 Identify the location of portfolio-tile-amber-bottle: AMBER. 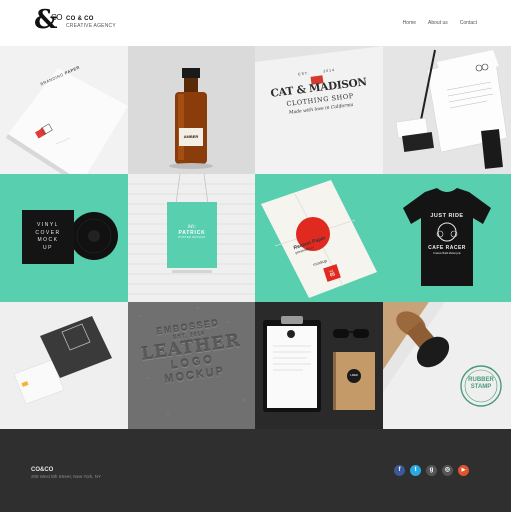
(191, 110).